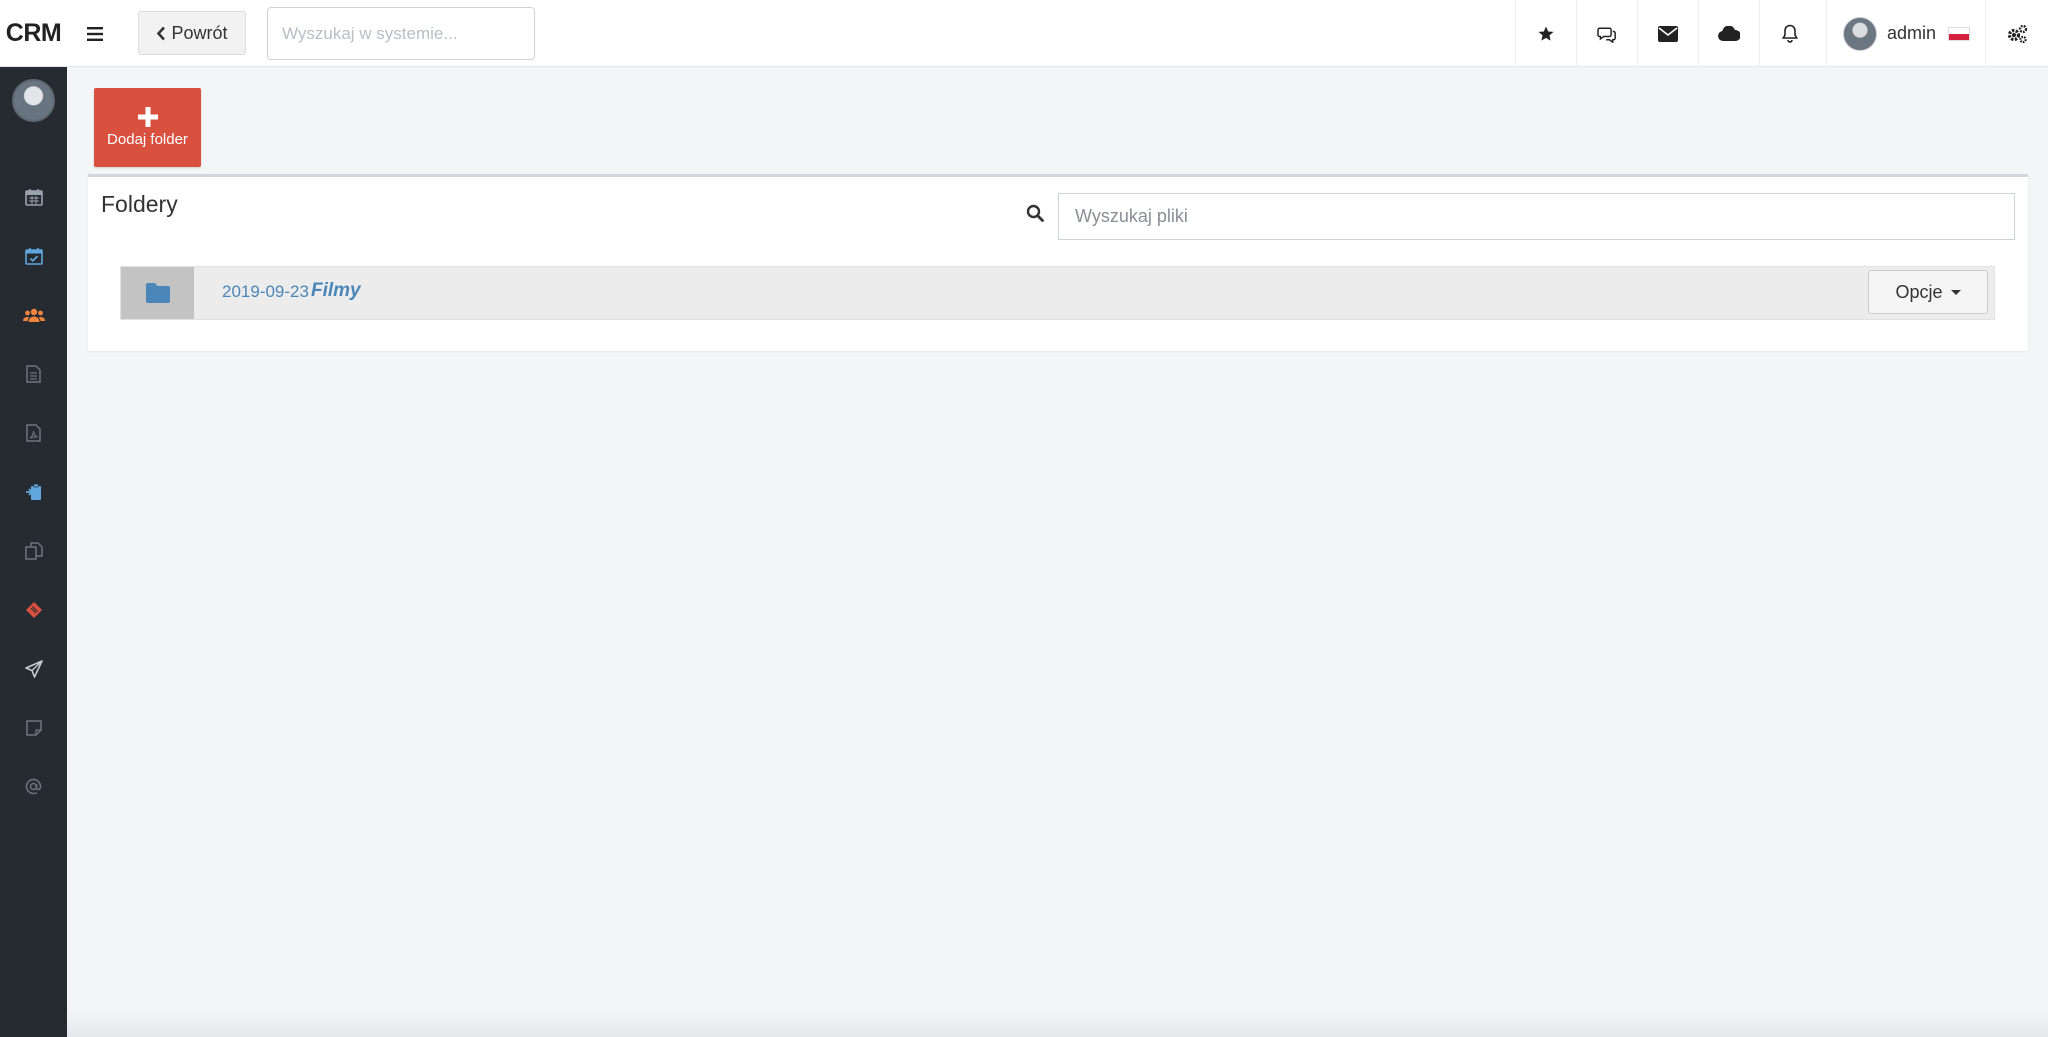 Image resolution: width=2048 pixels, height=1037 pixels. I want to click on user-name: admin, so click(1912, 33).